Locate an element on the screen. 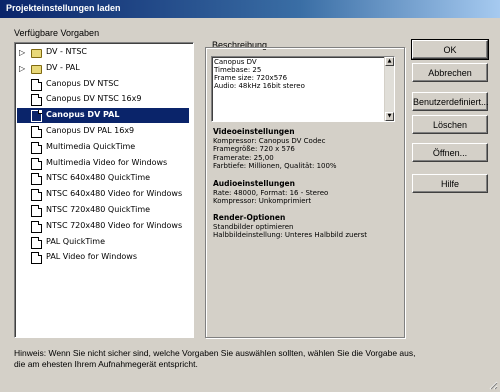  preset-label: Multimedia Video for Windows is located at coordinates (107, 162).